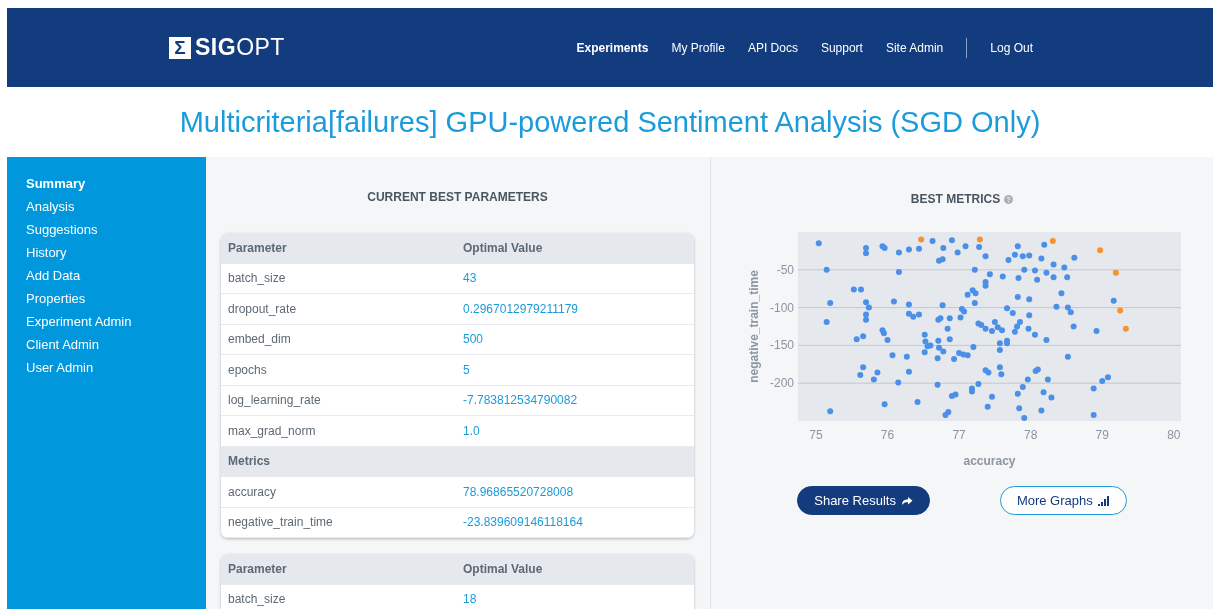 The image size is (1213, 609). I want to click on section-label: Metrics, so click(249, 461).